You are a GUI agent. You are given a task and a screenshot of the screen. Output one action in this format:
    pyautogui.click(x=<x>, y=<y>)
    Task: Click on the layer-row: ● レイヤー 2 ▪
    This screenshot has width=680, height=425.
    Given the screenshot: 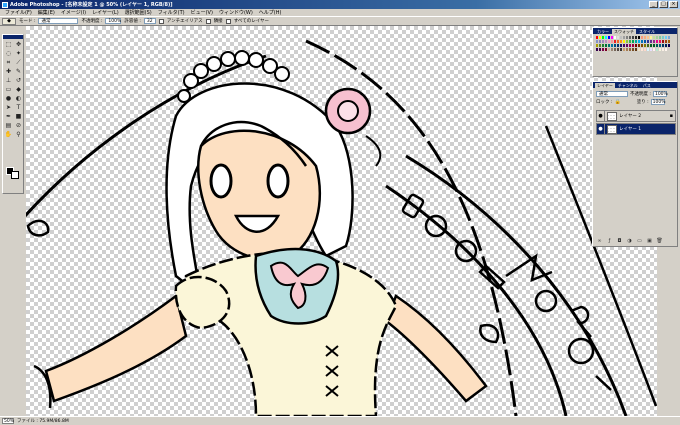 What is the action you would take?
    pyautogui.click(x=636, y=116)
    